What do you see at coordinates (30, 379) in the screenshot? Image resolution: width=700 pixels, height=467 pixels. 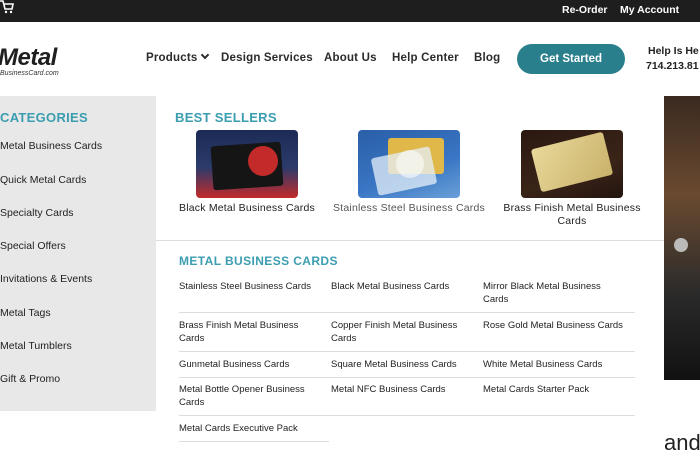 I see `category-gift-promo: Gift & Promo` at bounding box center [30, 379].